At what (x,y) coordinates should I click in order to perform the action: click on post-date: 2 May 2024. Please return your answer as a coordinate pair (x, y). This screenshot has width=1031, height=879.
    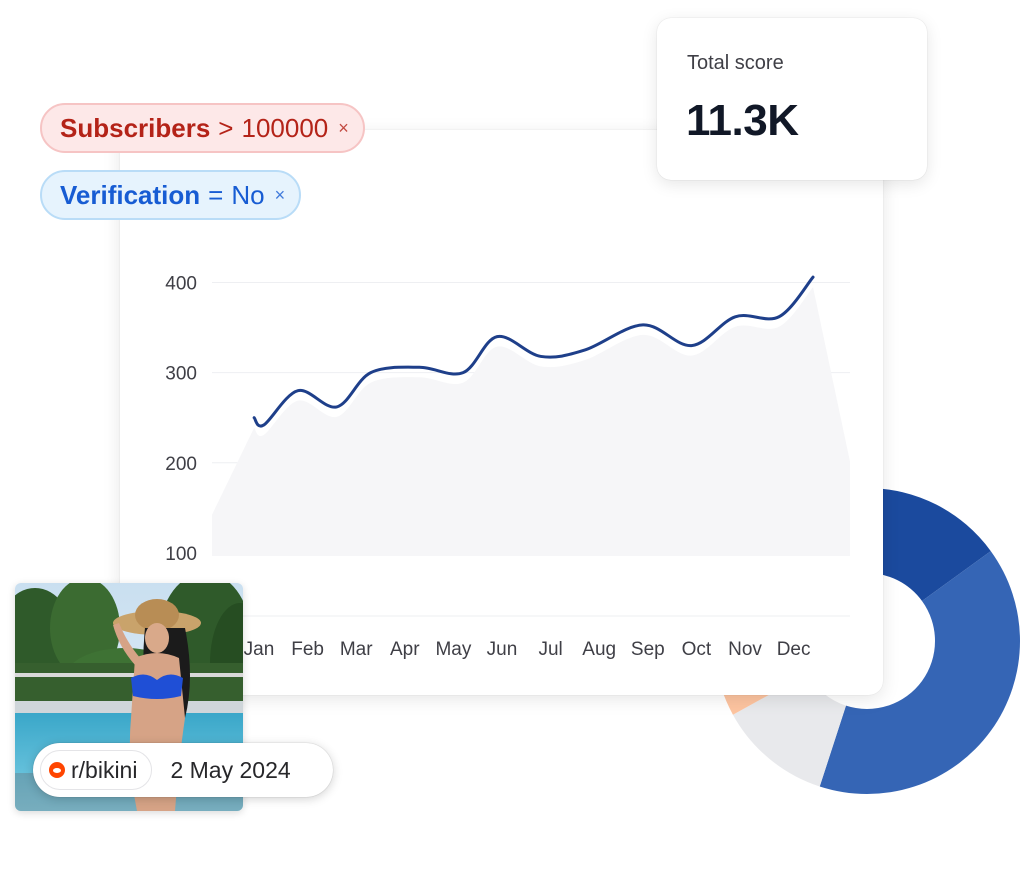
    Looking at the image, I should click on (230, 769).